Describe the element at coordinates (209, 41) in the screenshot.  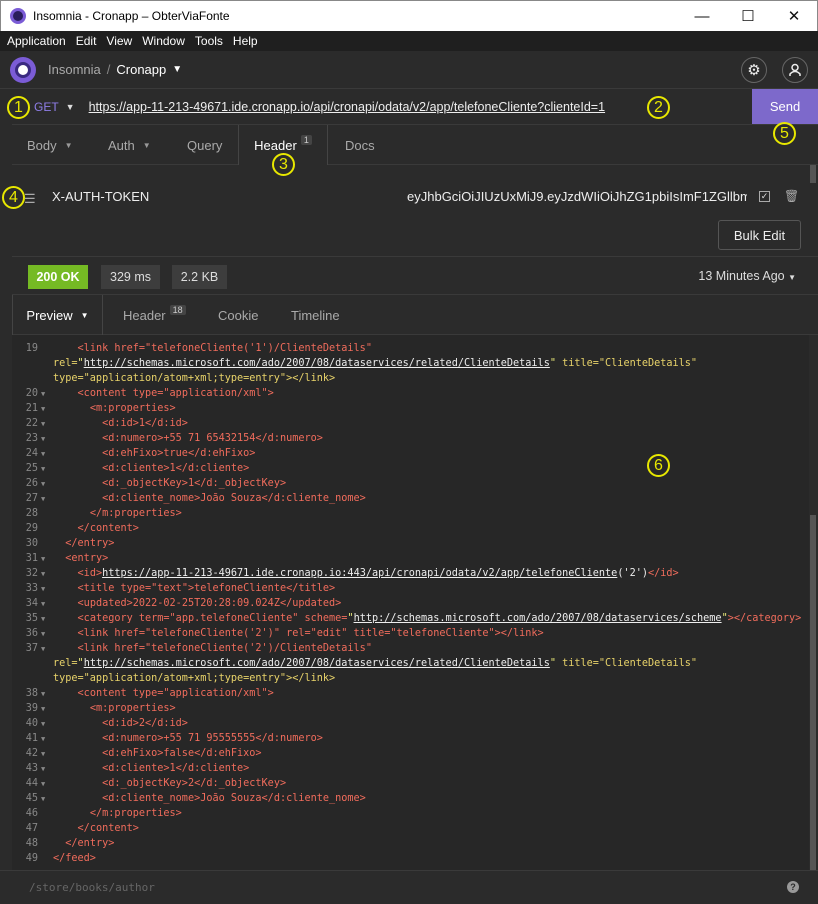
I see `menu-tools: Tools` at that location.